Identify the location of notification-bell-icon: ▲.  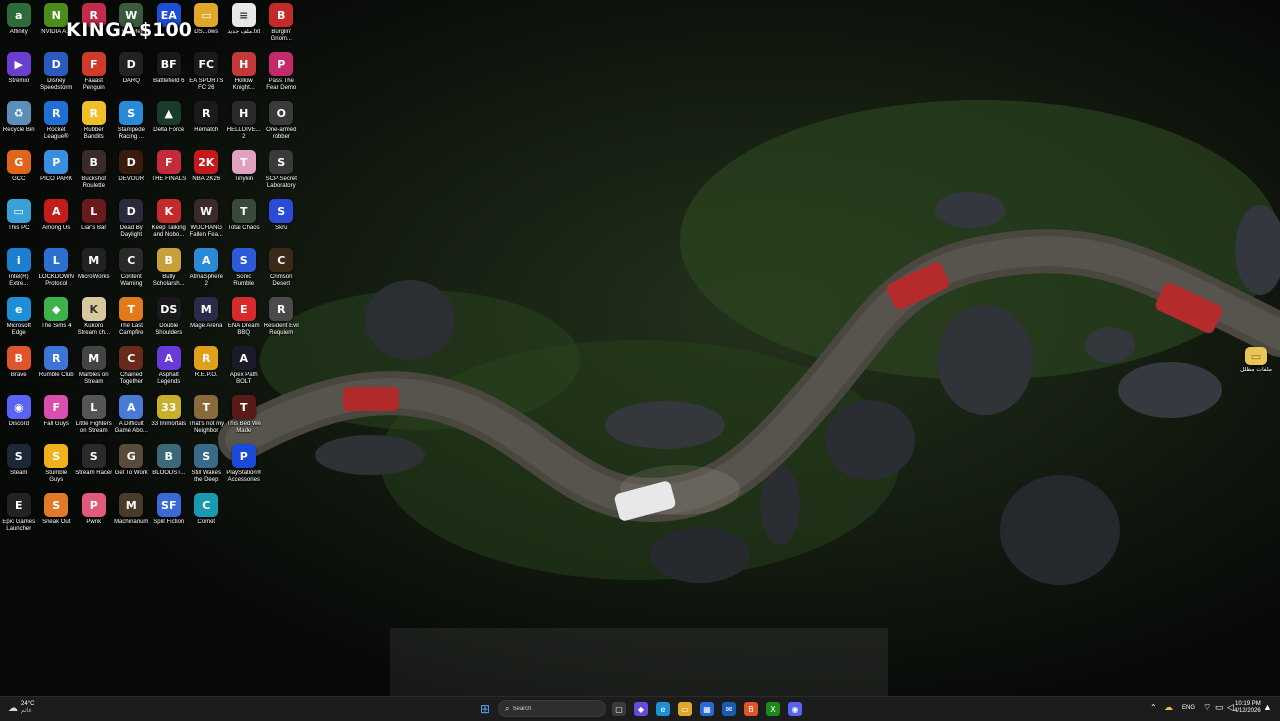
(1267, 707).